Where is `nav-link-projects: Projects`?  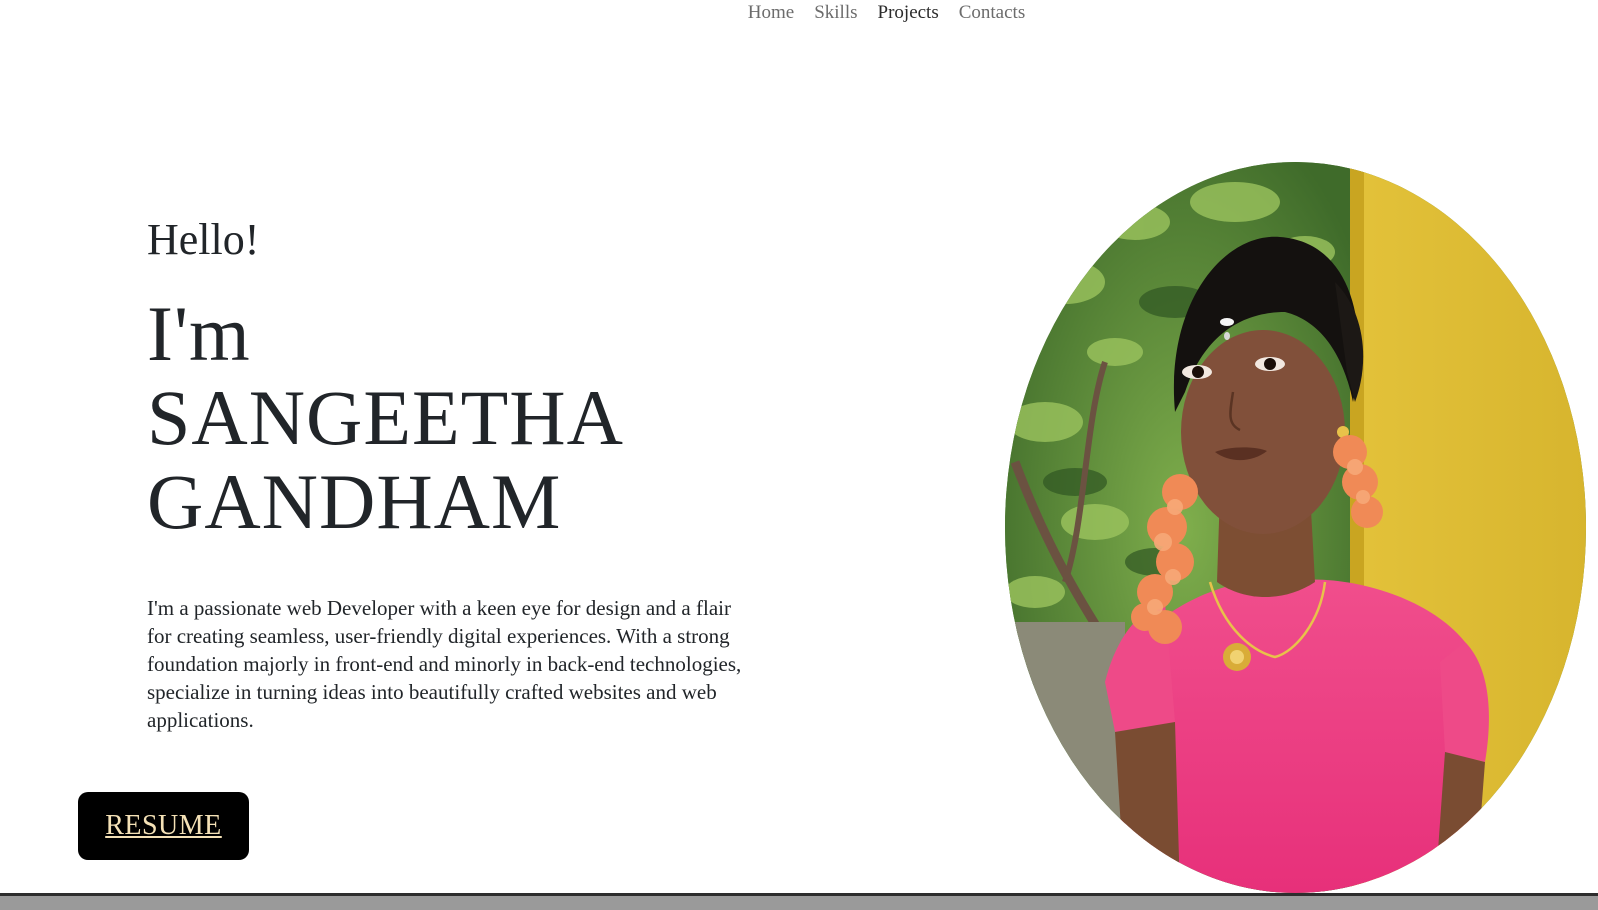
nav-link-projects: Projects is located at coordinates (908, 15).